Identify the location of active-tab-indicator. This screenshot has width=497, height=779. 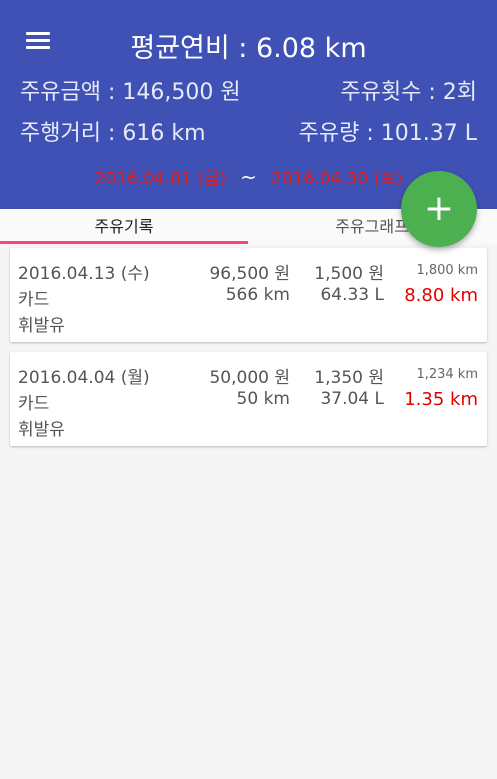
(124, 242).